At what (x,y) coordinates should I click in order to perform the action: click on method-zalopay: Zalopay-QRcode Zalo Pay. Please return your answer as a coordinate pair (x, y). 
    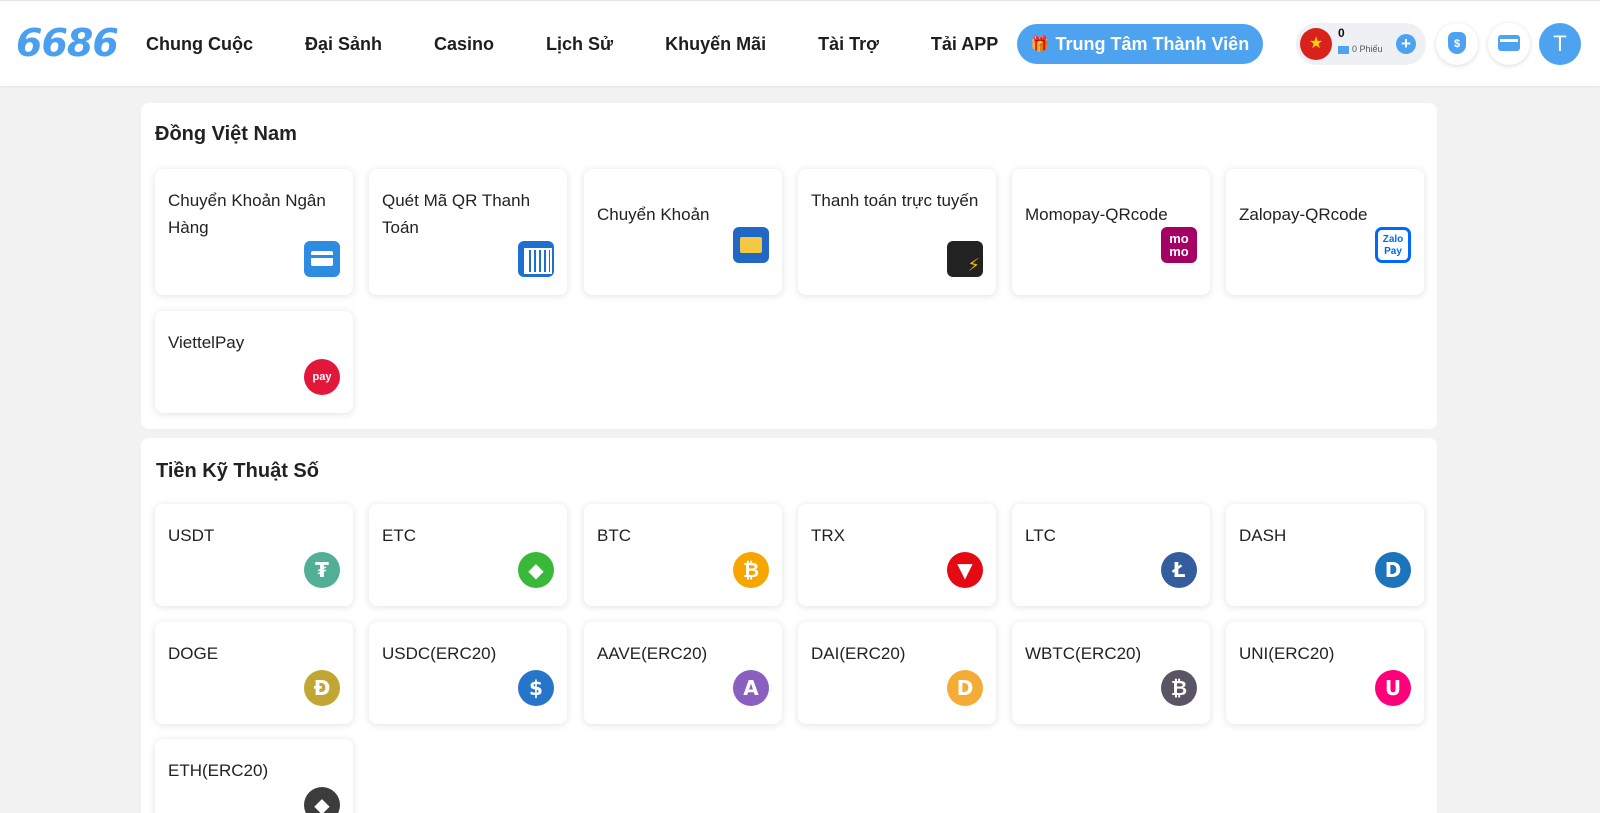
    Looking at the image, I should click on (1325, 232).